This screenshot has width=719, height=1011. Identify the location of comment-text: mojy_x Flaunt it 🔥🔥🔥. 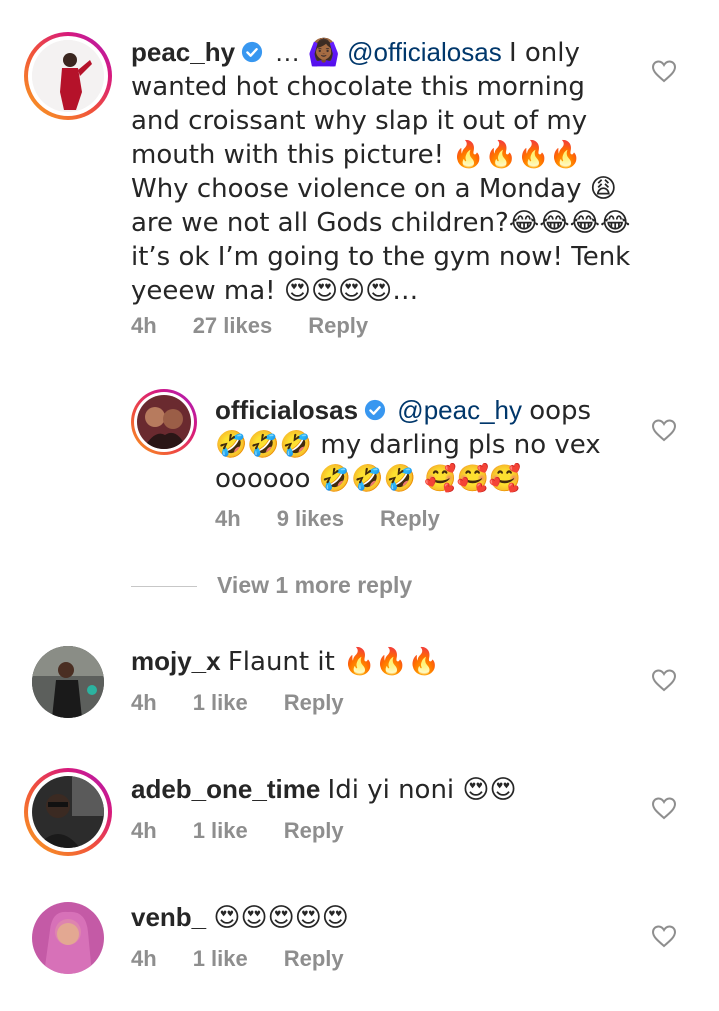
(381, 662).